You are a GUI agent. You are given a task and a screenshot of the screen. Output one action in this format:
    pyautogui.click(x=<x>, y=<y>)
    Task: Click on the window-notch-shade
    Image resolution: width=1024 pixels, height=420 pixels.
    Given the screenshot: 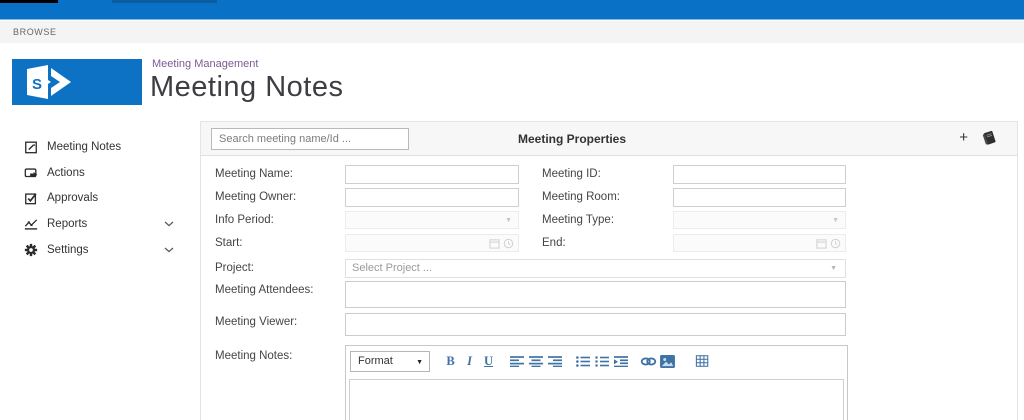 What is the action you would take?
    pyautogui.click(x=164, y=1)
    